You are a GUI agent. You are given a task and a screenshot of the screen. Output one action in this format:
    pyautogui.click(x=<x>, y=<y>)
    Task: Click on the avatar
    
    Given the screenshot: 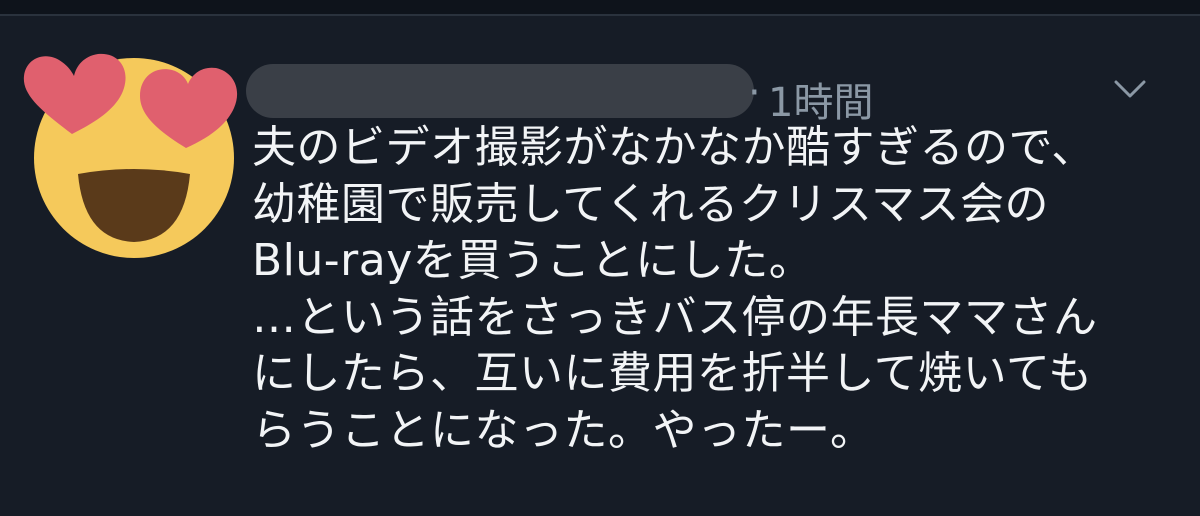 What is the action you would take?
    pyautogui.click(x=132, y=154)
    